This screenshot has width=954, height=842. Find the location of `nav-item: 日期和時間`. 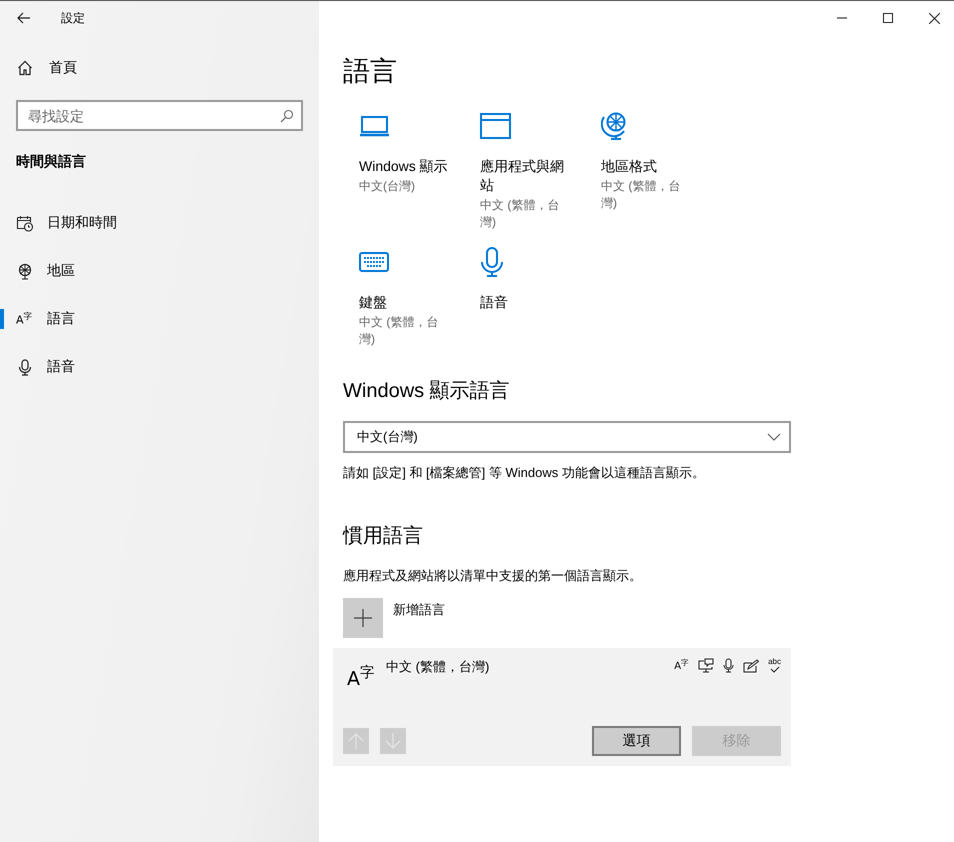

nav-item: 日期和時間 is located at coordinates (159, 223).